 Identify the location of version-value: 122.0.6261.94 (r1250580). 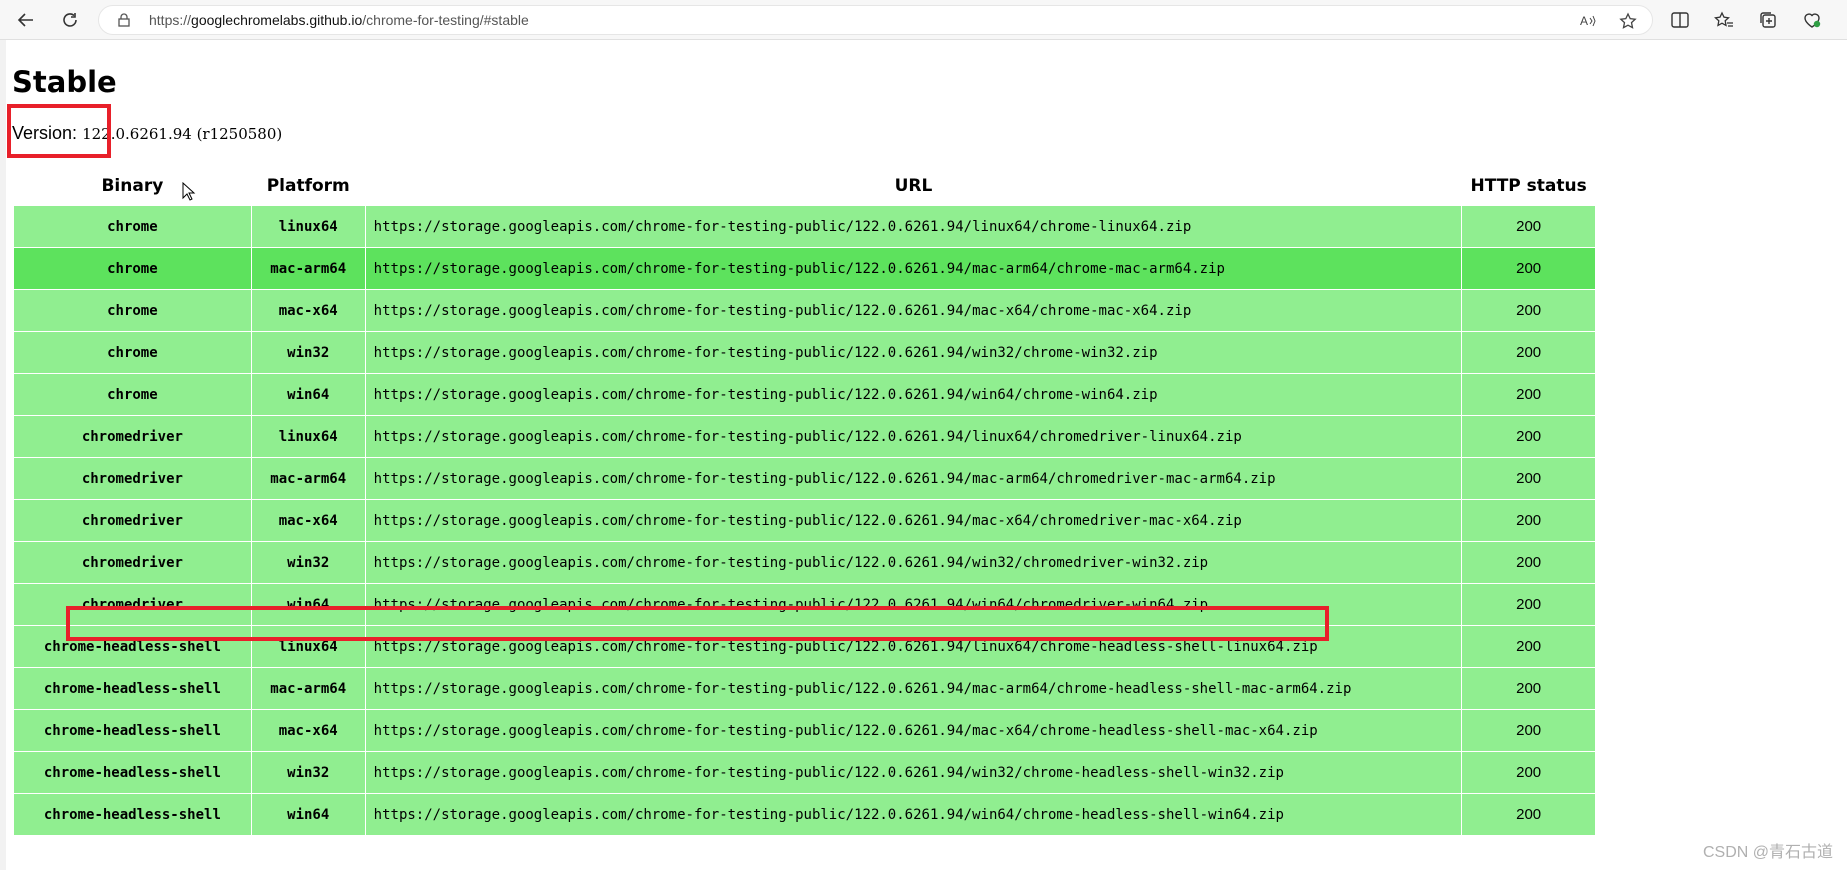
(182, 134).